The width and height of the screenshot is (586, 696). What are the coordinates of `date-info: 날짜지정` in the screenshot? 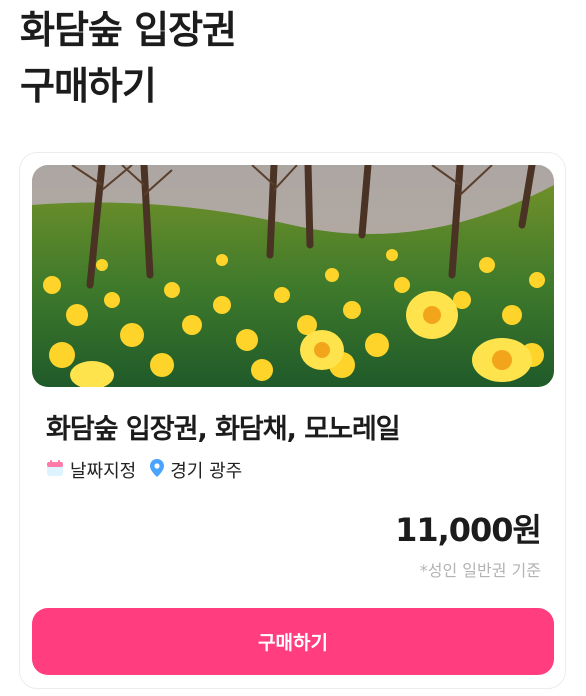 It's located at (91, 470).